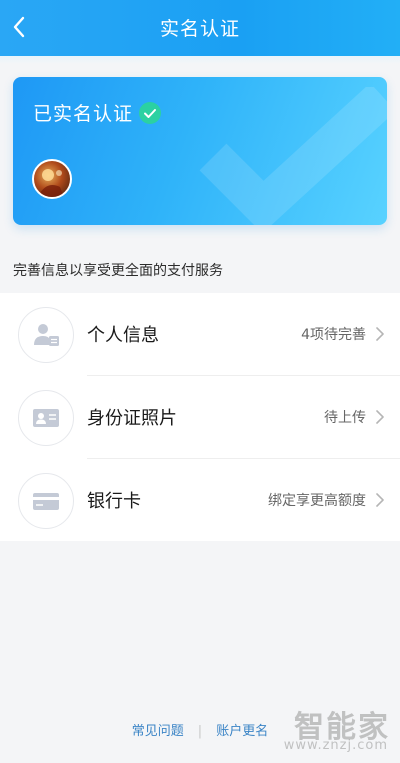 Image resolution: width=400 pixels, height=763 pixels. I want to click on row-label: 身份证照片, so click(132, 418).